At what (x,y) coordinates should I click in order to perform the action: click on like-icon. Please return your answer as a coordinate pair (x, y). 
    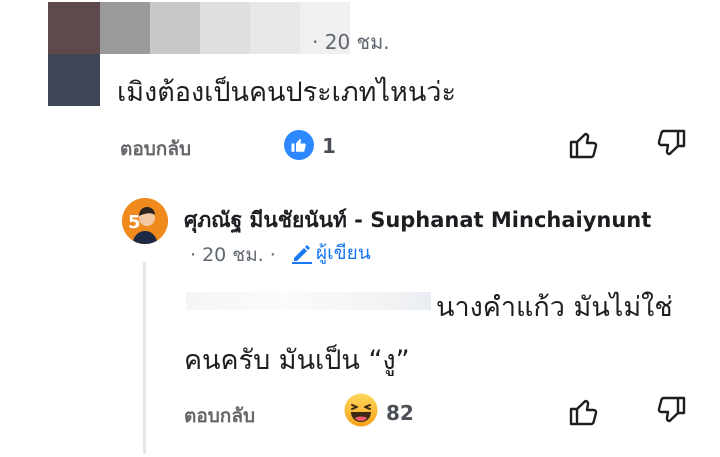
    Looking at the image, I should click on (299, 145).